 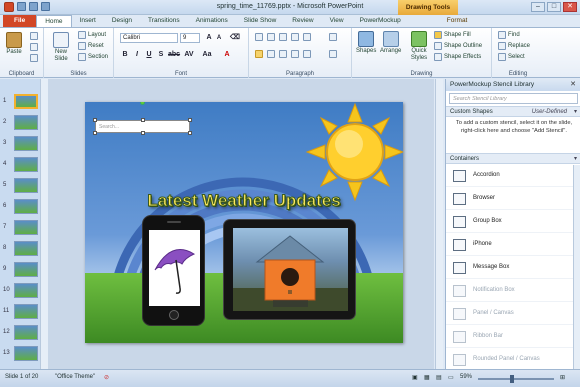 I want to click on shape-effects-button: Shape Effects, so click(x=457, y=57).